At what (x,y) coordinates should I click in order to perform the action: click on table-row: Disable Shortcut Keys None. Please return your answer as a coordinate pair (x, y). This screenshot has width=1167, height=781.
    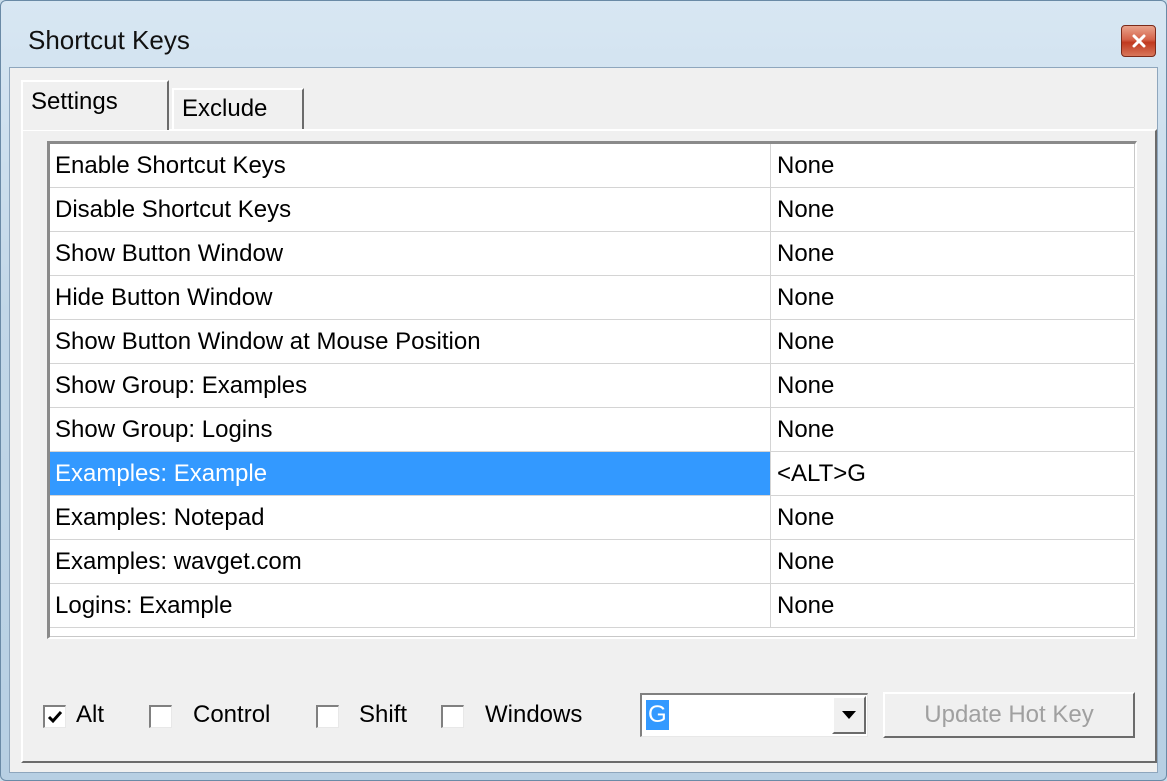
    Looking at the image, I should click on (592, 210).